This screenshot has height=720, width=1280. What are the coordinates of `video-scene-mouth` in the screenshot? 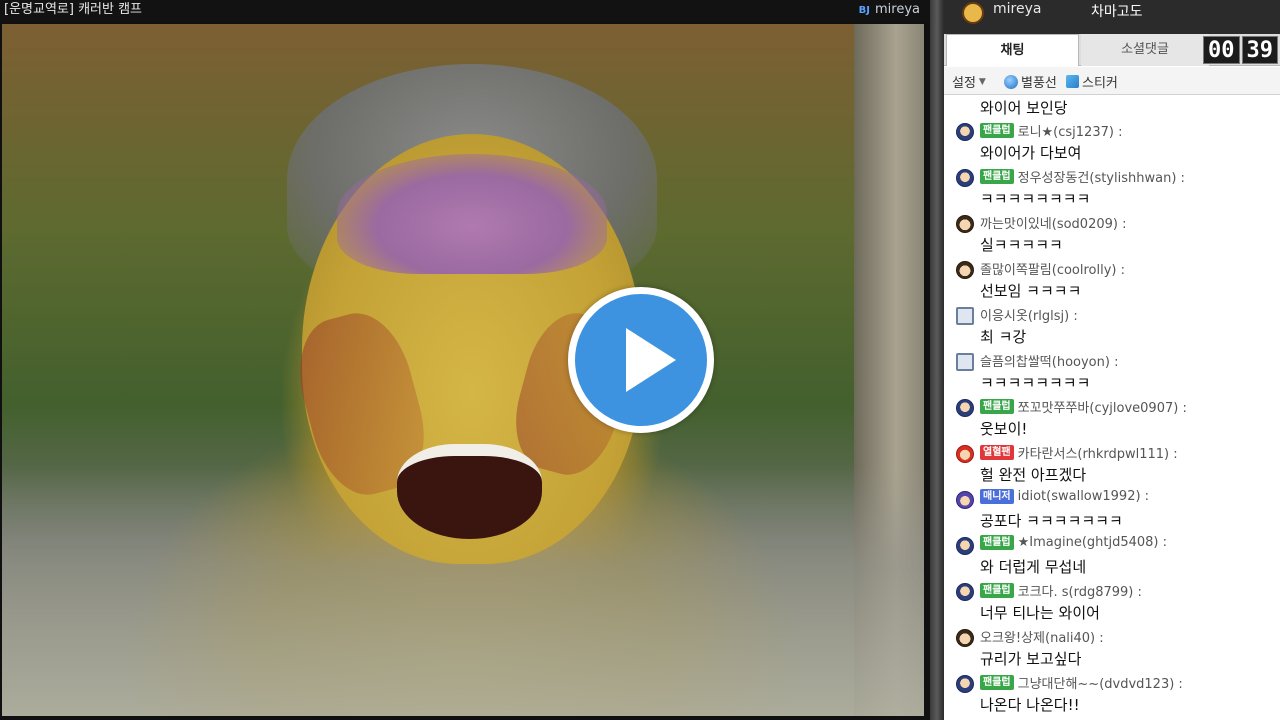 It's located at (469, 491).